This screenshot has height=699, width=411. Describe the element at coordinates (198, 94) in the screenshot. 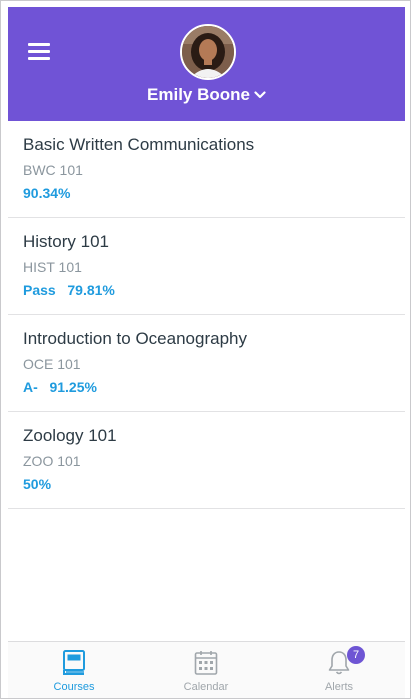

I see `user-name: Emily Boone` at that location.